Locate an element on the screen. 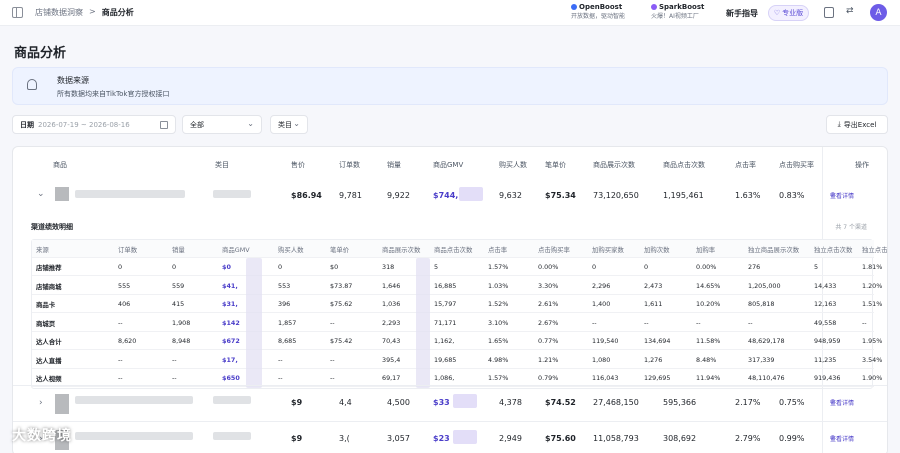 The image size is (900, 453). date-range-picker: 日期 2026-07-19 ~ 2026-08-16 is located at coordinates (94, 124).